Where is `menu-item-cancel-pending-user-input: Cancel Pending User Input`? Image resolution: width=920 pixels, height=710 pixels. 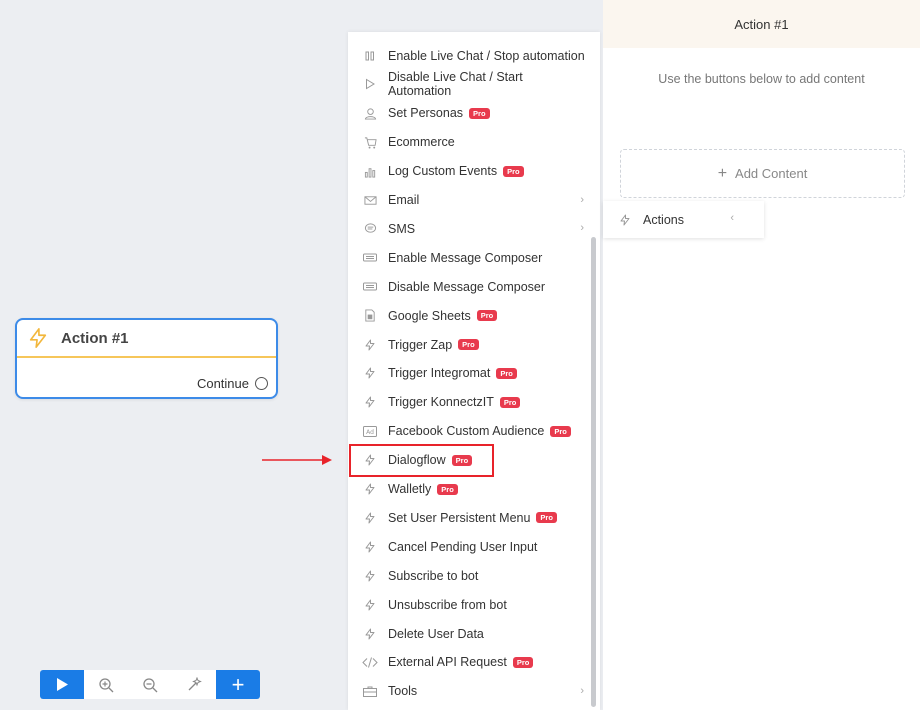
menu-item-cancel-pending-user-input: Cancel Pending User Input is located at coordinates (468, 546).